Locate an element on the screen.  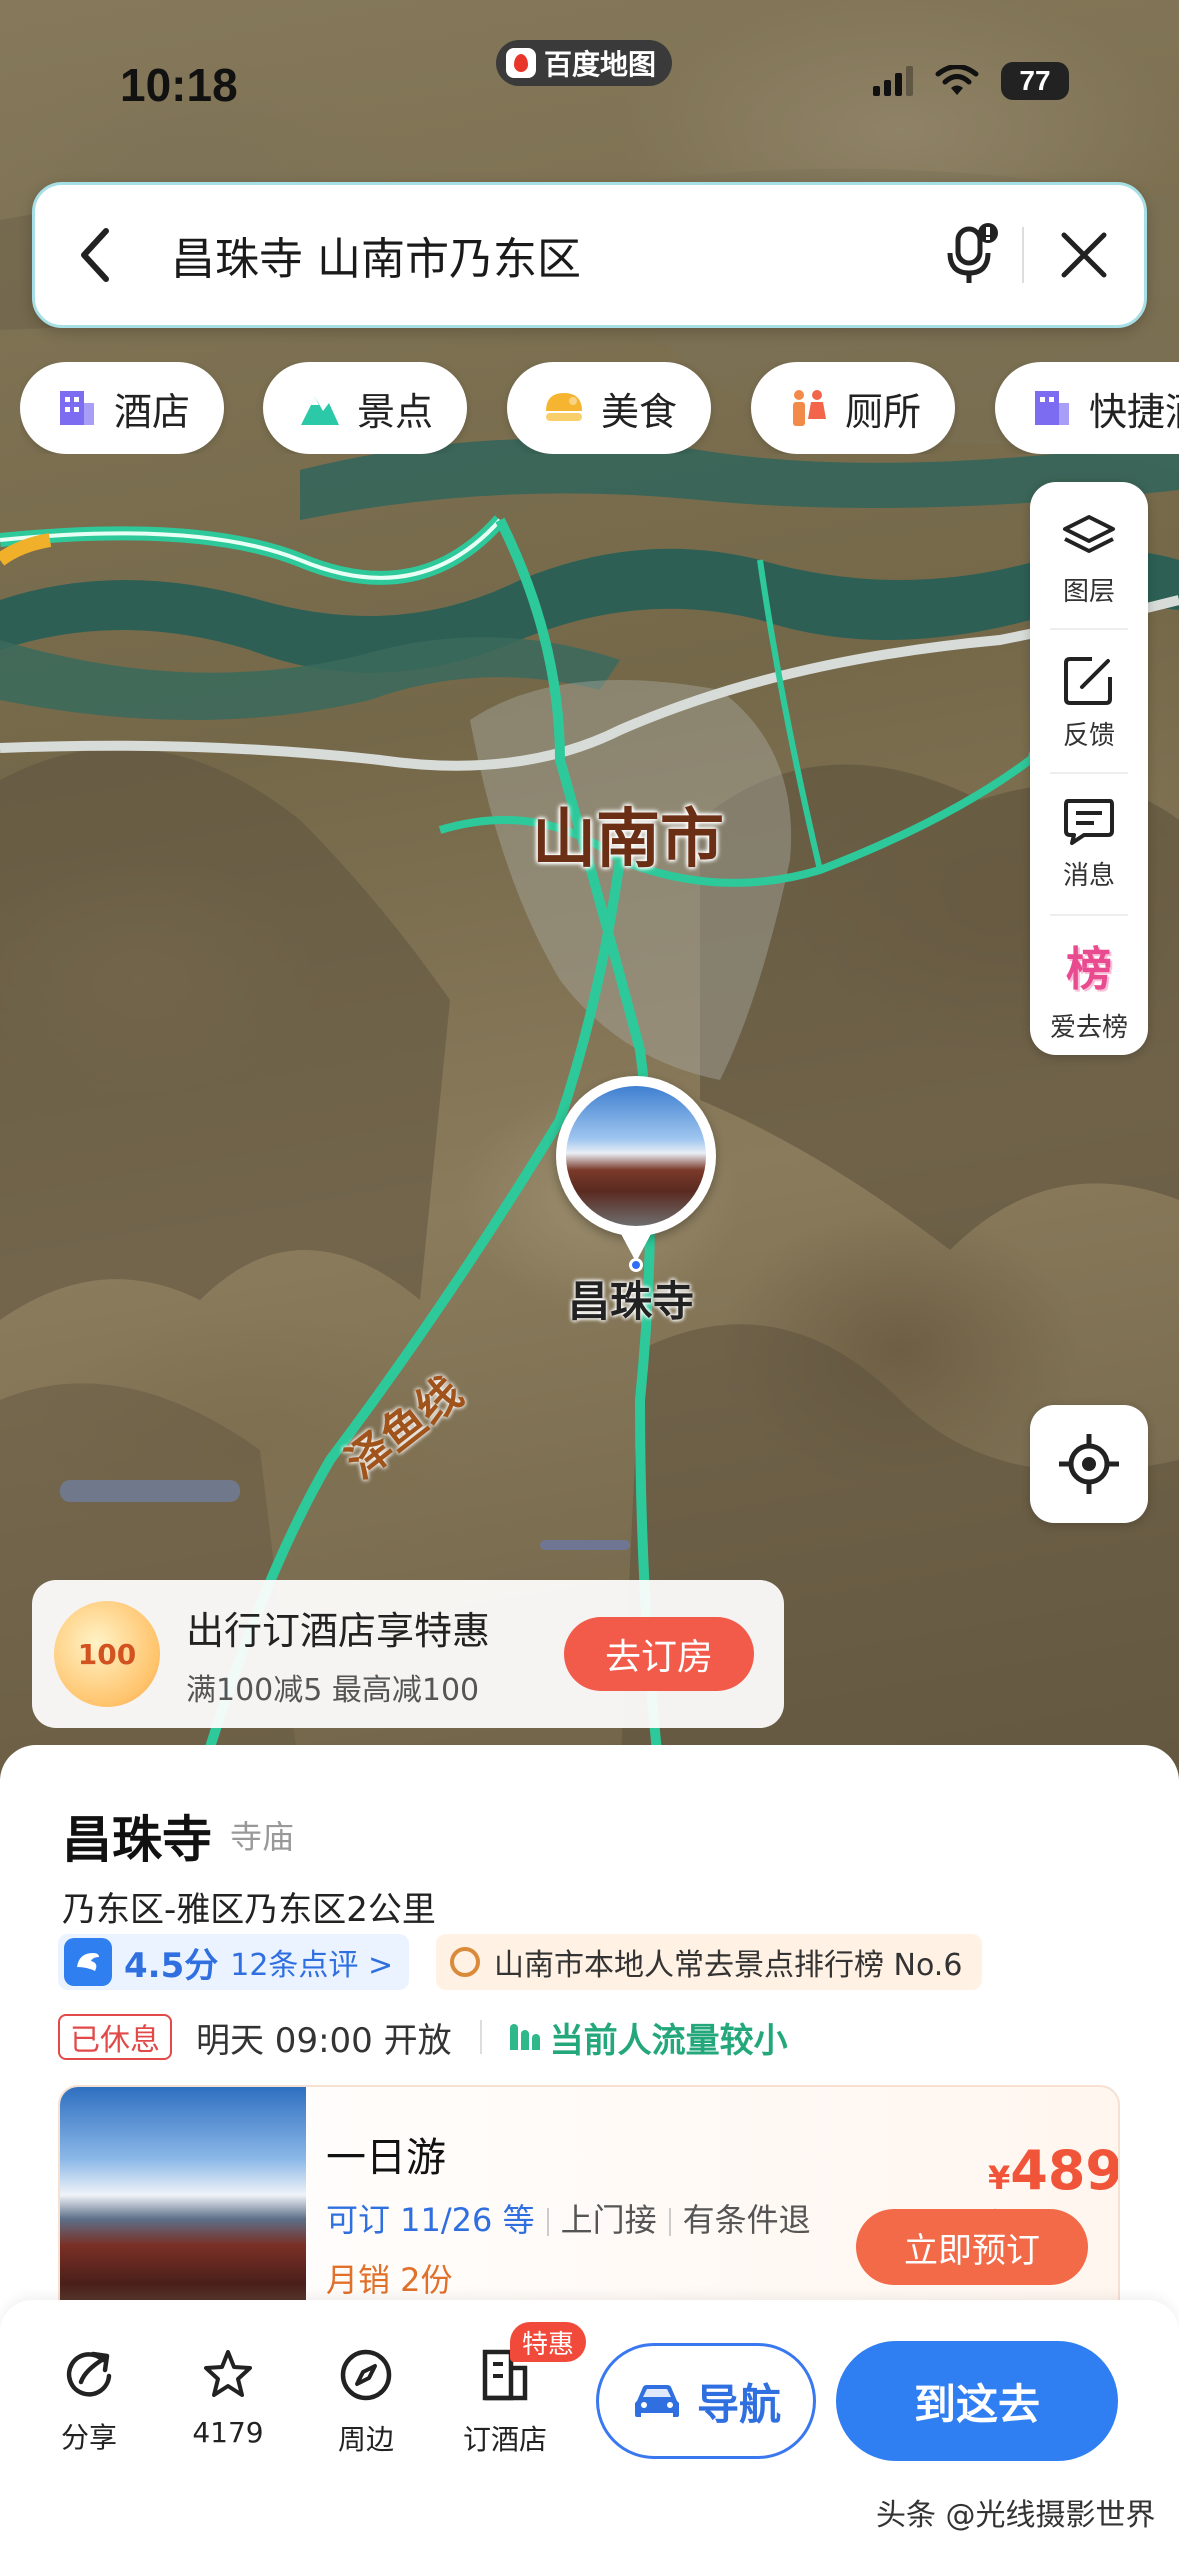
tool-feedback: 反馈 is located at coordinates (1089, 702).